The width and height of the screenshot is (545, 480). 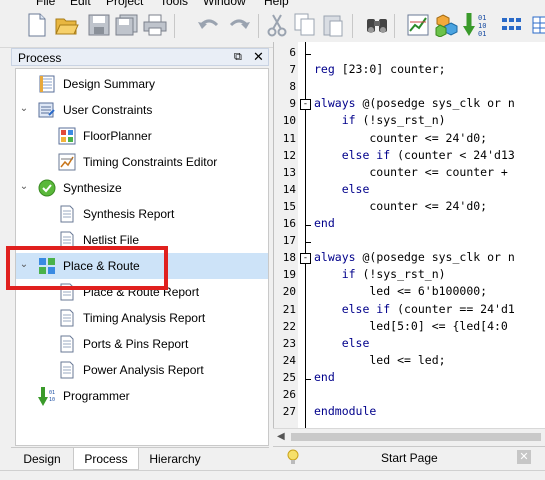 I want to click on close-panel-icon: ✕, so click(x=258, y=57).